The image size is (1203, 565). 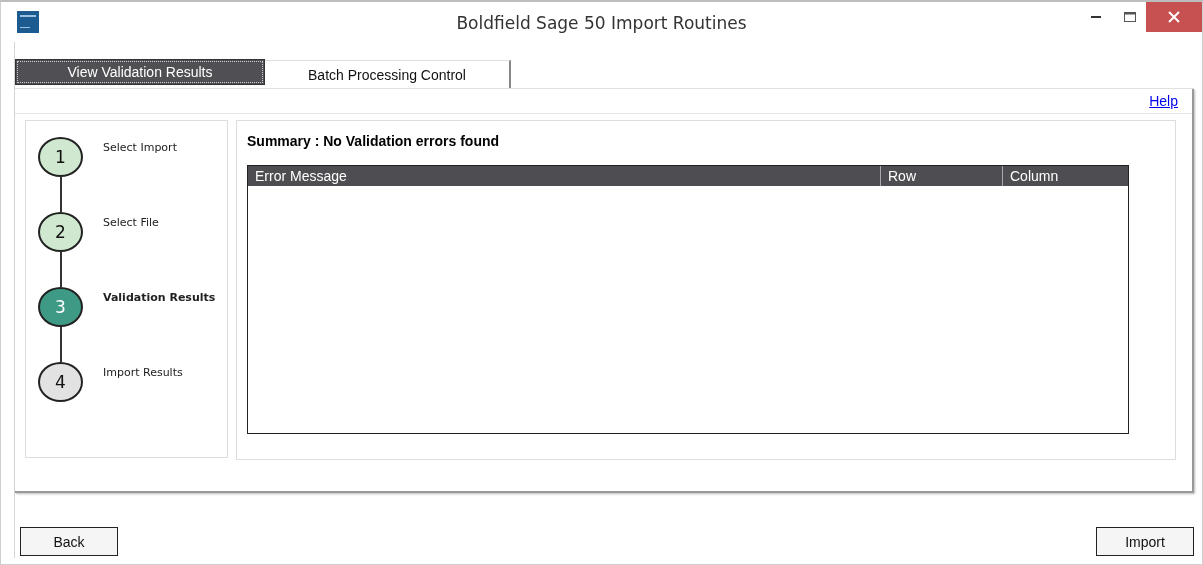 I want to click on window-title: Boldfield Sage 50 Import Routines, so click(x=601, y=23).